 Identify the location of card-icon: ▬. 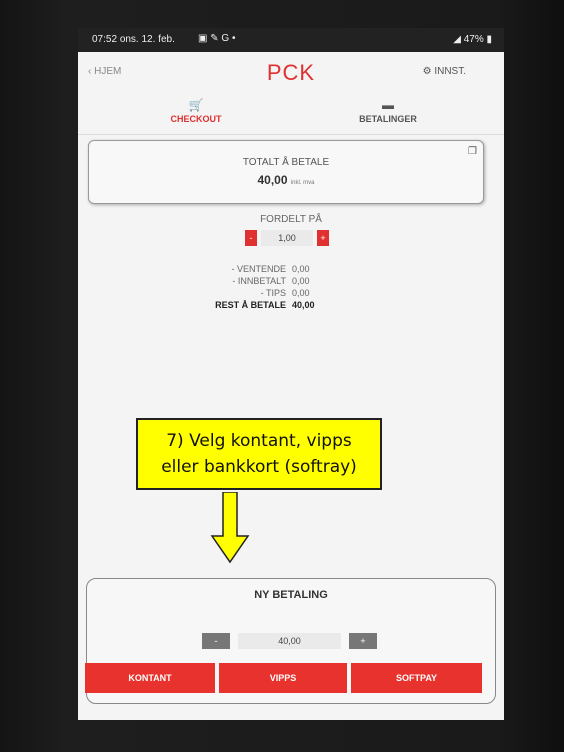
(388, 105).